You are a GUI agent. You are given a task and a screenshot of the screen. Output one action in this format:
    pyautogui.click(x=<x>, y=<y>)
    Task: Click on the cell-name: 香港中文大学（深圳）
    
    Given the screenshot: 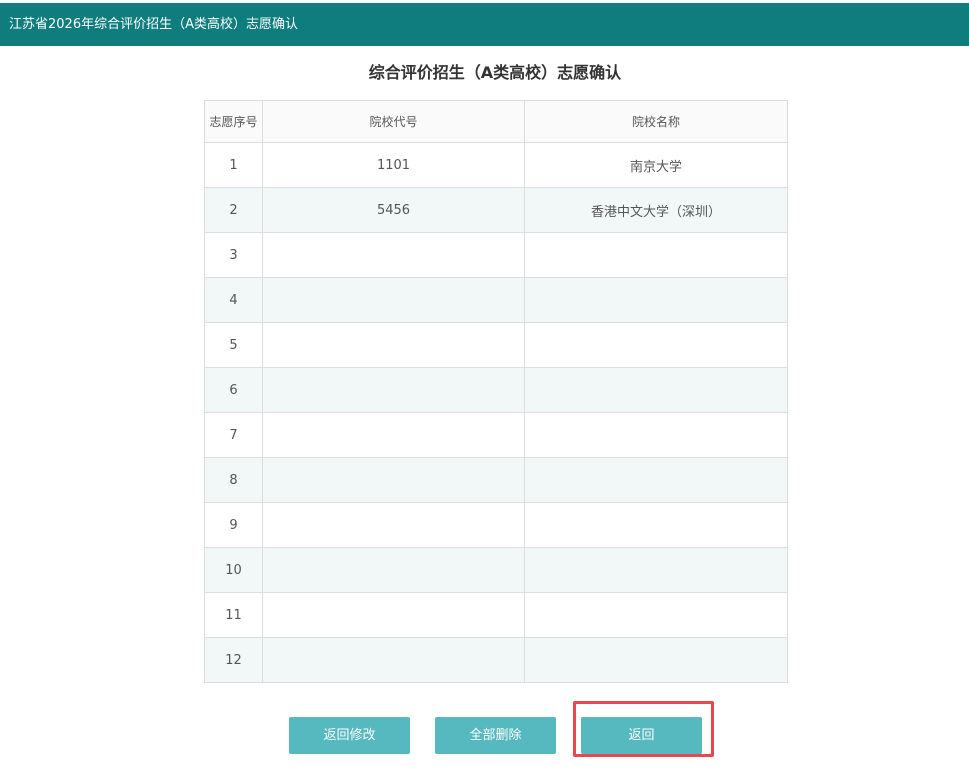 What is the action you would take?
    pyautogui.click(x=656, y=210)
    